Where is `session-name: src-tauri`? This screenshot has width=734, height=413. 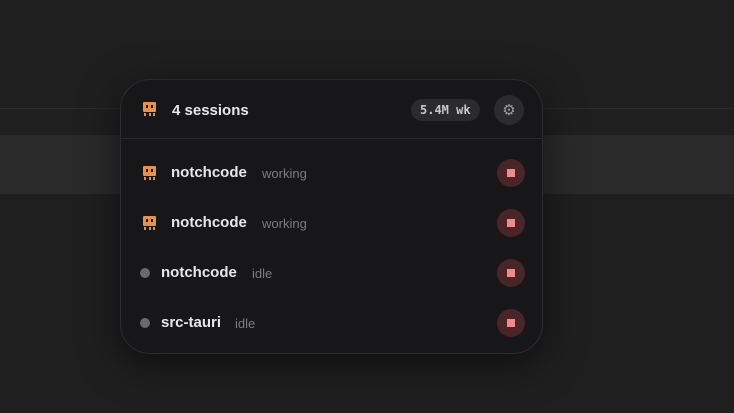
session-name: src-tauri is located at coordinates (191, 322).